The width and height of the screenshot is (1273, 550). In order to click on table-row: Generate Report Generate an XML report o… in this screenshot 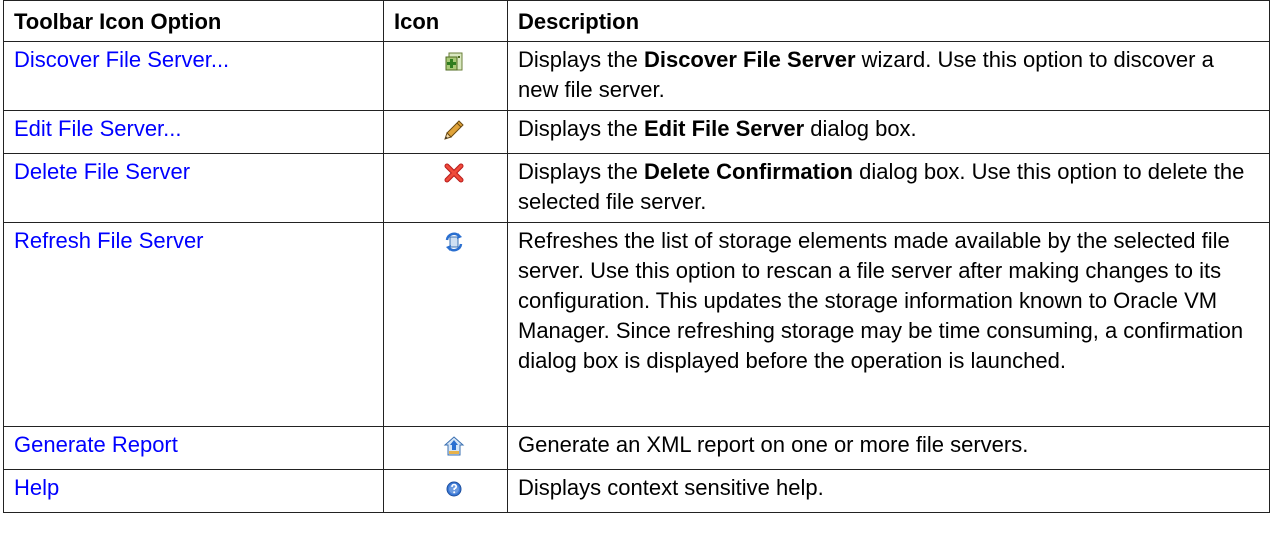, I will do `click(636, 448)`.